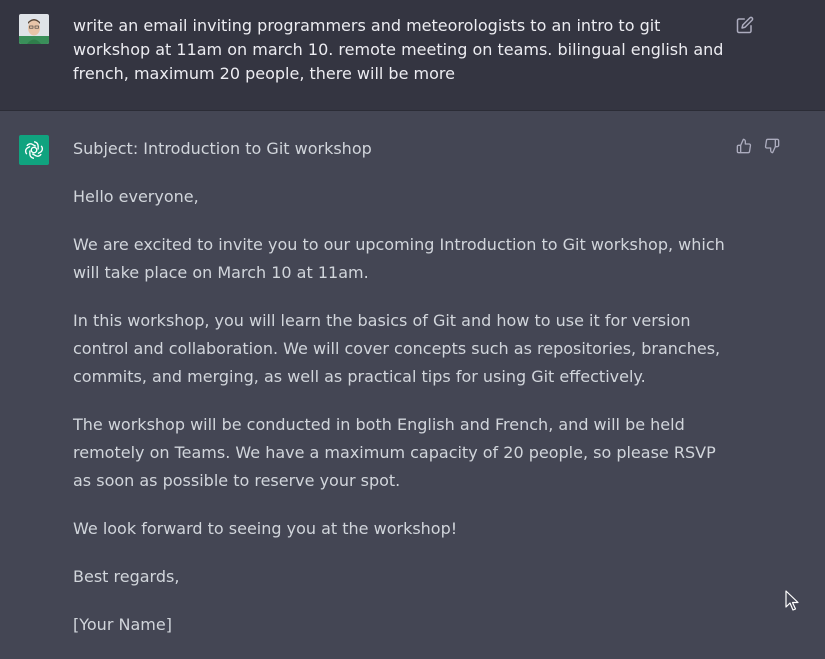  I want to click on edit-icon, so click(746, 26).